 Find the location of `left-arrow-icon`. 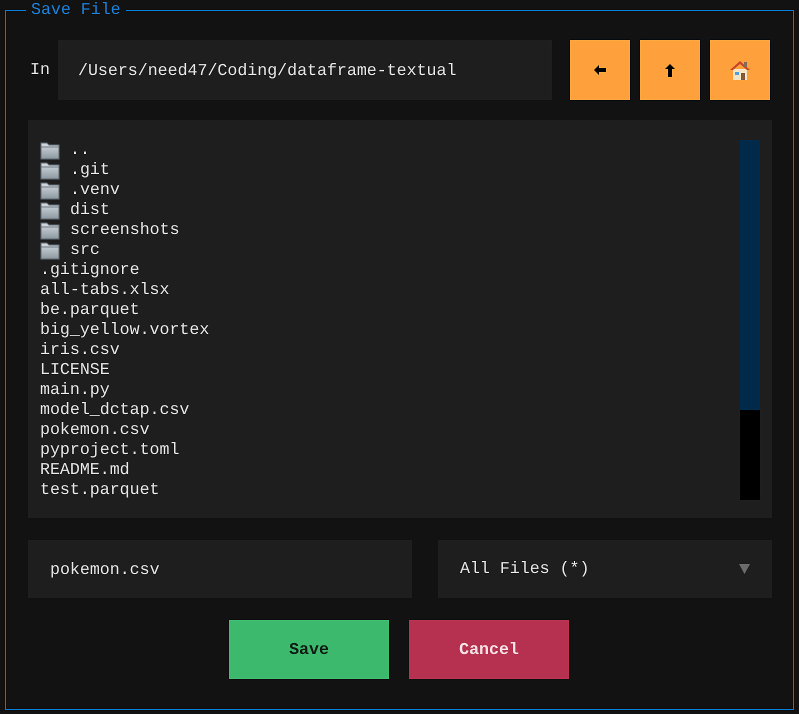

left-arrow-icon is located at coordinates (600, 70).